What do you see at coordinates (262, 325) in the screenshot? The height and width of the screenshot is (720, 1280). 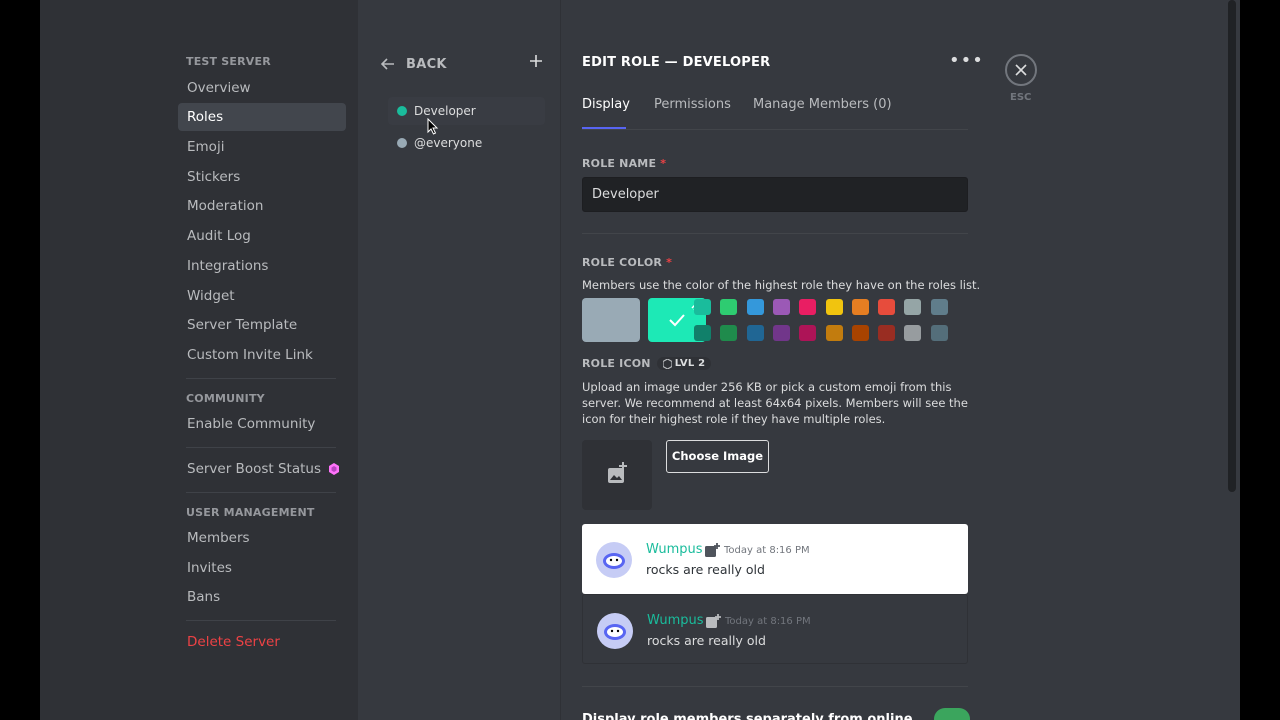 I see `sidebar-item-server-template: Server Template` at bounding box center [262, 325].